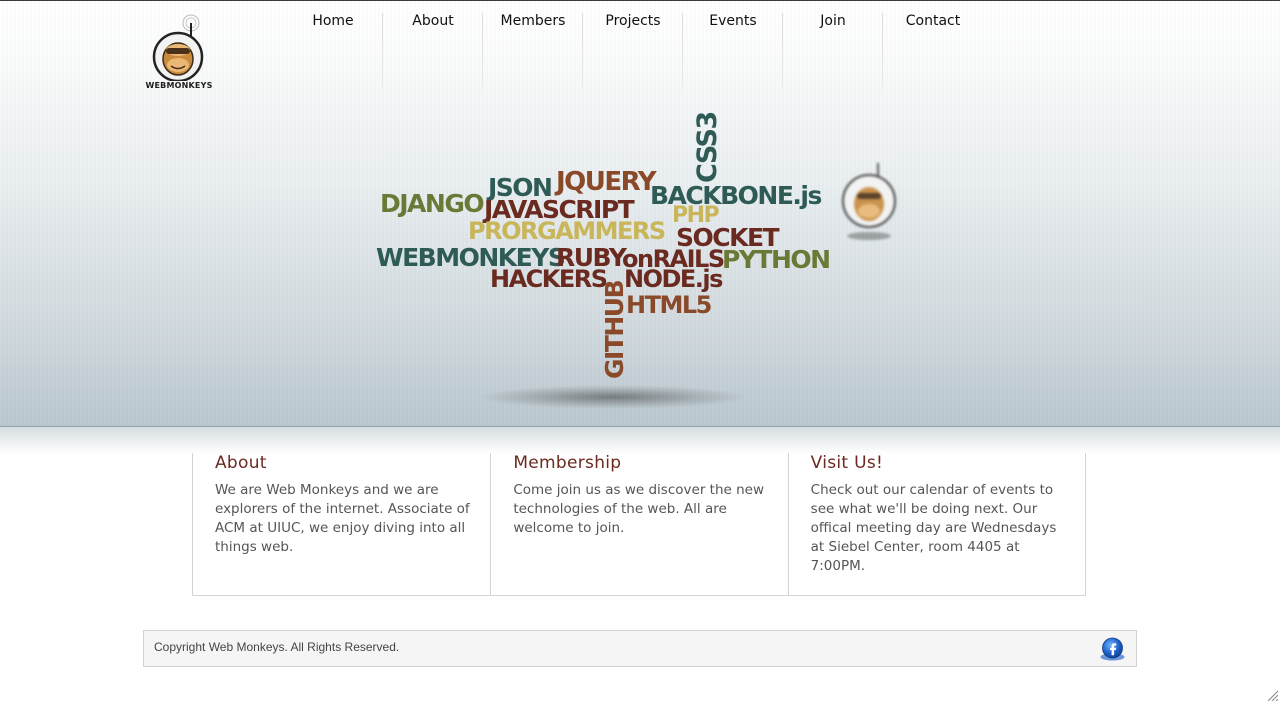 This screenshot has width=1280, height=703. What do you see at coordinates (1112, 649) in the screenshot?
I see `facebook-icon` at bounding box center [1112, 649].